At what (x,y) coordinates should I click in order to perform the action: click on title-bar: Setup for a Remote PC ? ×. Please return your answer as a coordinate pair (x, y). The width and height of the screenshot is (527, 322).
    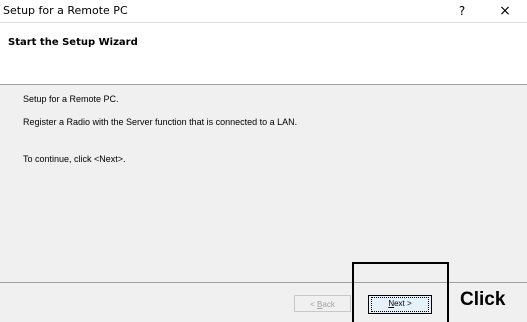
    Looking at the image, I should click on (263, 11).